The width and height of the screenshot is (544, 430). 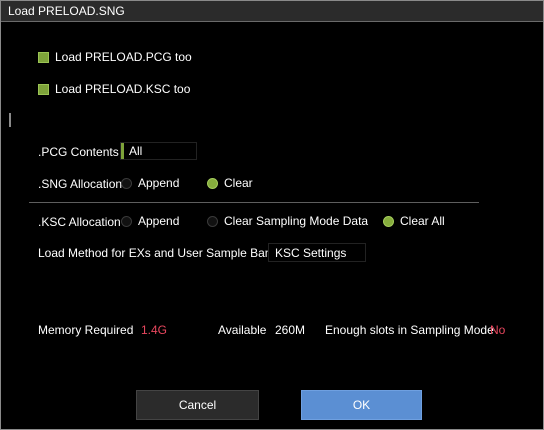 What do you see at coordinates (86, 330) in the screenshot?
I see `memory-required-label: Memory Required` at bounding box center [86, 330].